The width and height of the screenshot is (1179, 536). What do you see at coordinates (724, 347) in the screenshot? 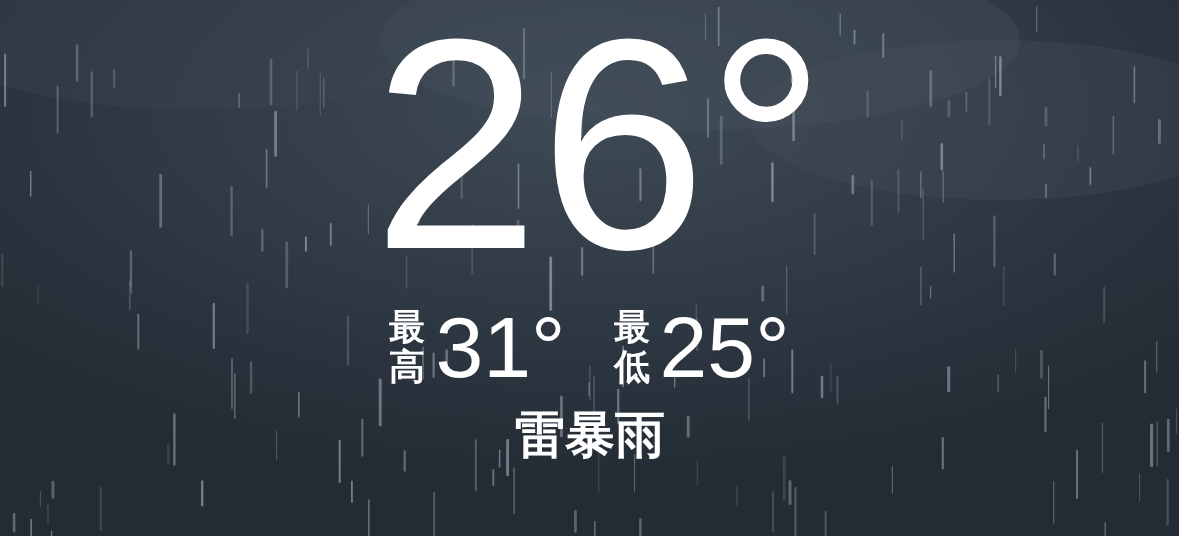
I see `temperature-value: 25°` at bounding box center [724, 347].